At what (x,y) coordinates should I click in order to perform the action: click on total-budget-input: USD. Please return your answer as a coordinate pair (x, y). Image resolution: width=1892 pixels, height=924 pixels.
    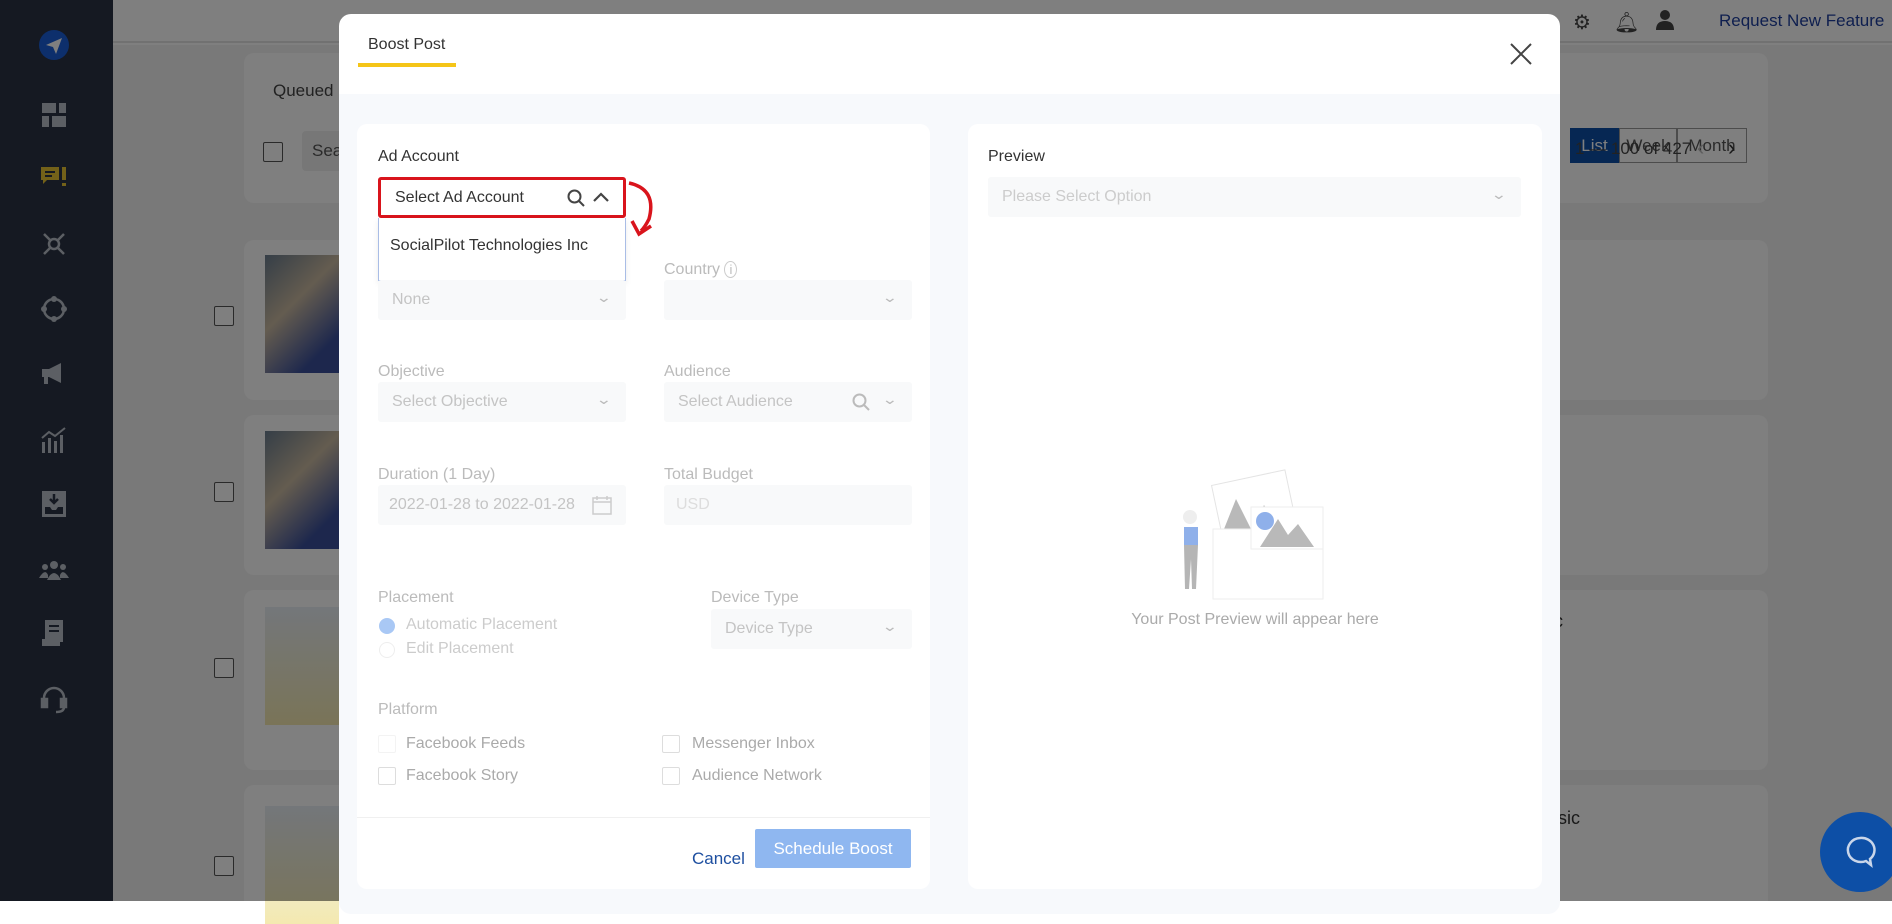
    Looking at the image, I should click on (788, 505).